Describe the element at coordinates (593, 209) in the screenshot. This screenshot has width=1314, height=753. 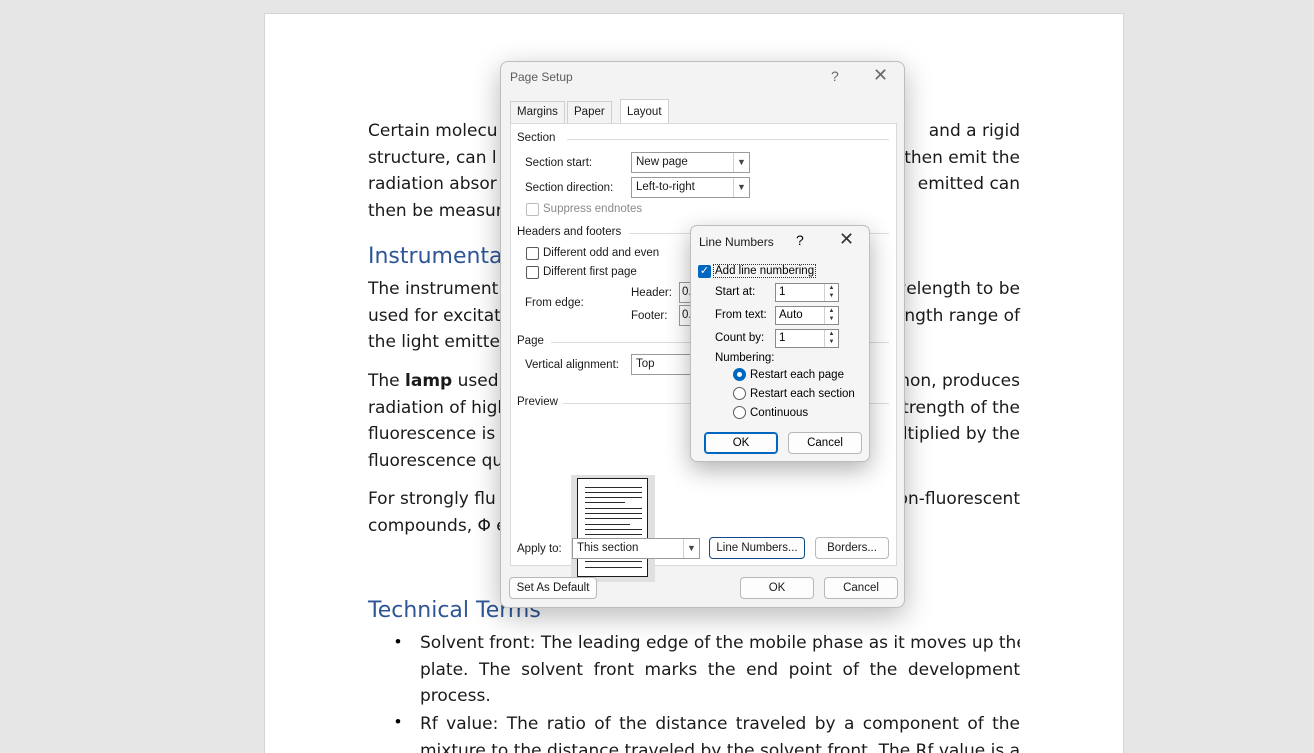
I see `suppress-endnotes-label: Suppress endnotes` at that location.